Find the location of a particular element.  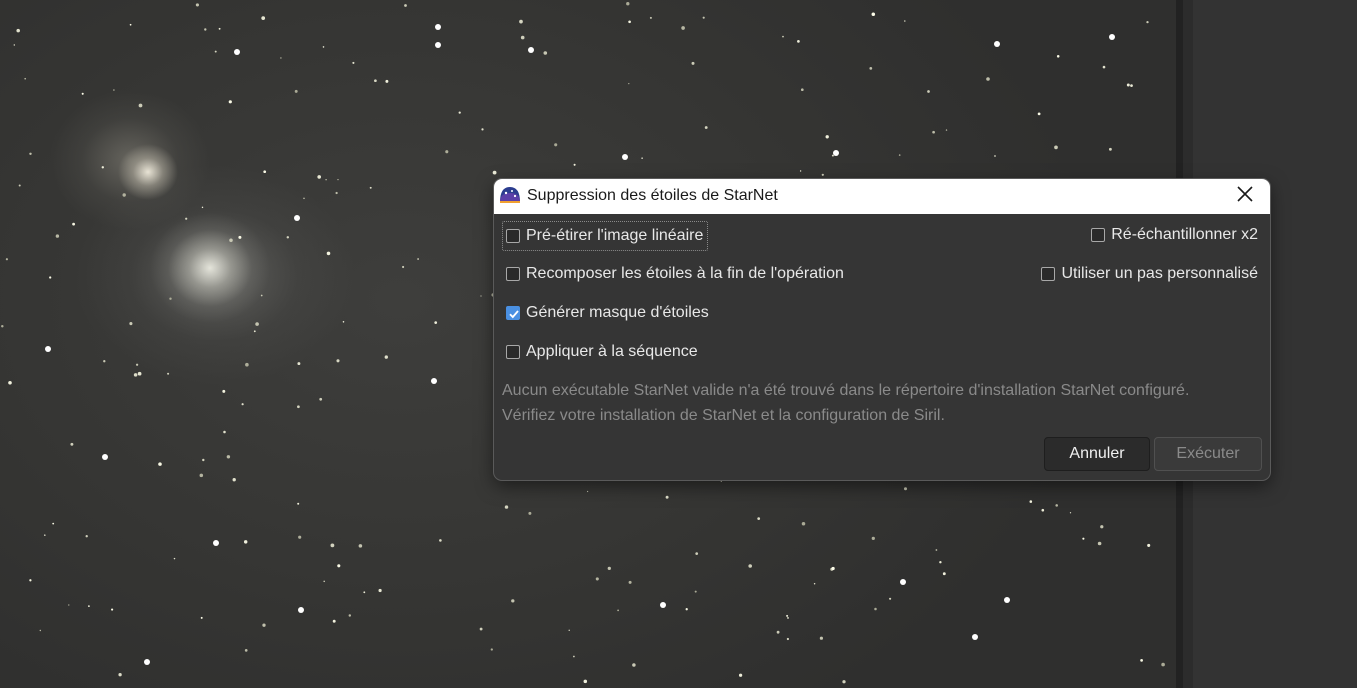

dialog-titlebar: Suppression des étoiles de StarNet is located at coordinates (882, 196).